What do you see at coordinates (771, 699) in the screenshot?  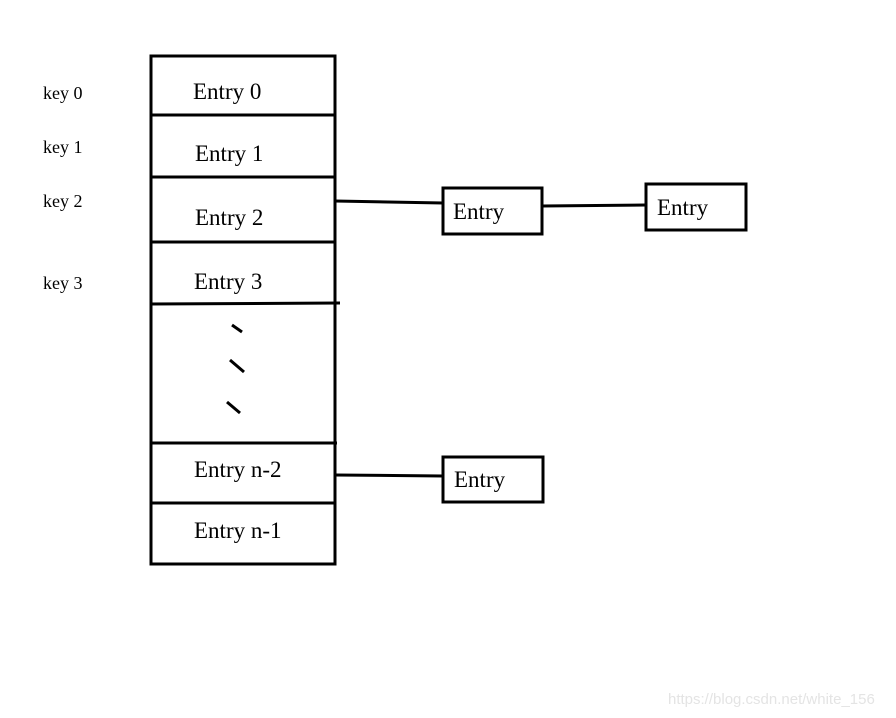 I see `watermark: https://blog.csdn.net/white_156` at bounding box center [771, 699].